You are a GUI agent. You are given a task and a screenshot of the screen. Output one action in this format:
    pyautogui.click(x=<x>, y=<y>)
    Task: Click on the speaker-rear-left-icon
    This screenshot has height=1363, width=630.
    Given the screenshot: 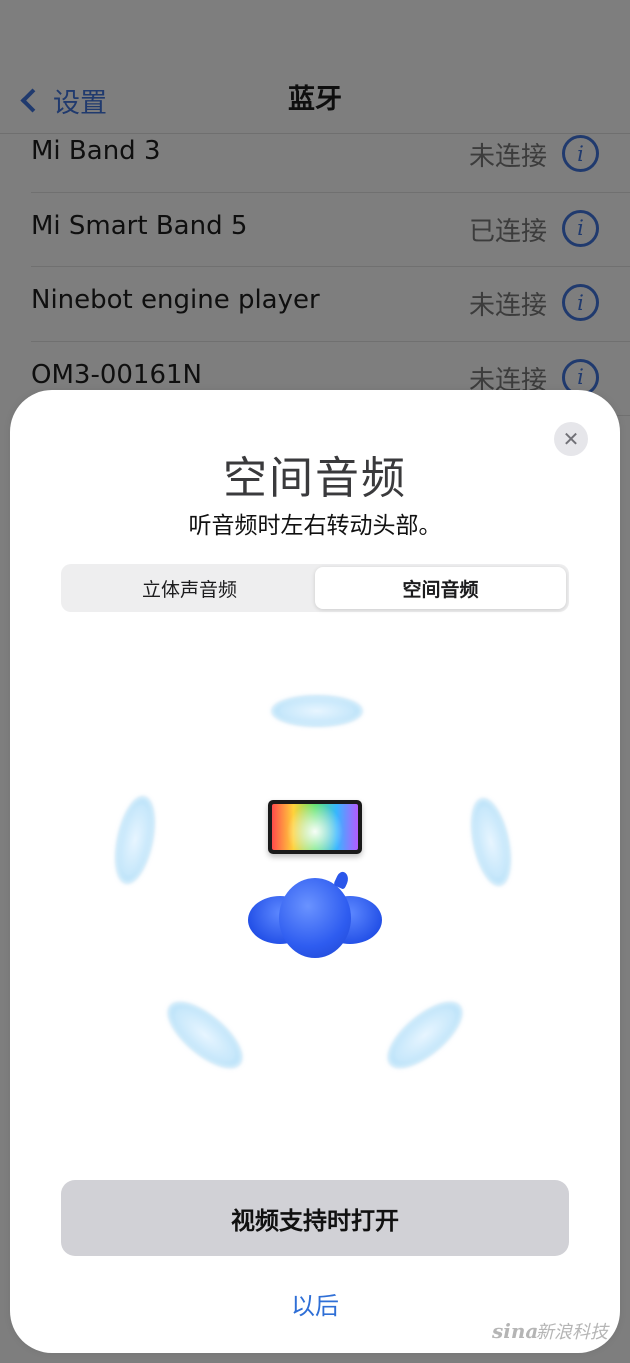 What is the action you would take?
    pyautogui.click(x=205, y=1035)
    